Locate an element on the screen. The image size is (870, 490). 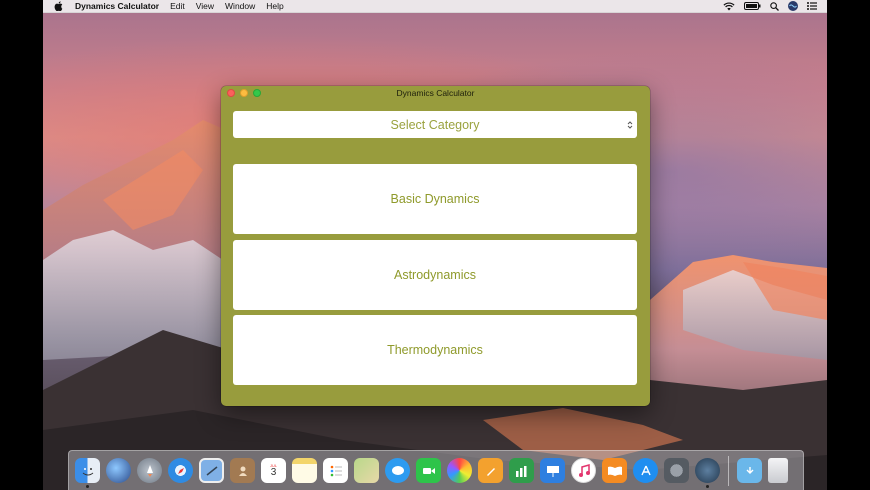
zoom-window-button is located at coordinates (257, 93).